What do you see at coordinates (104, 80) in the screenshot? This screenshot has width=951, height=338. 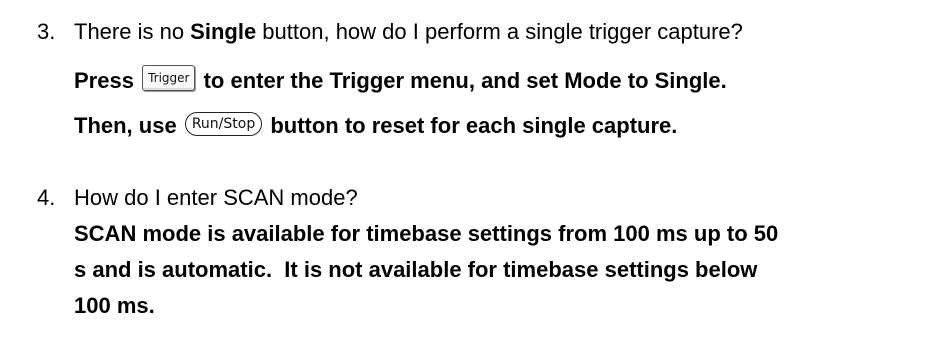 I see `answer-text: Press` at bounding box center [104, 80].